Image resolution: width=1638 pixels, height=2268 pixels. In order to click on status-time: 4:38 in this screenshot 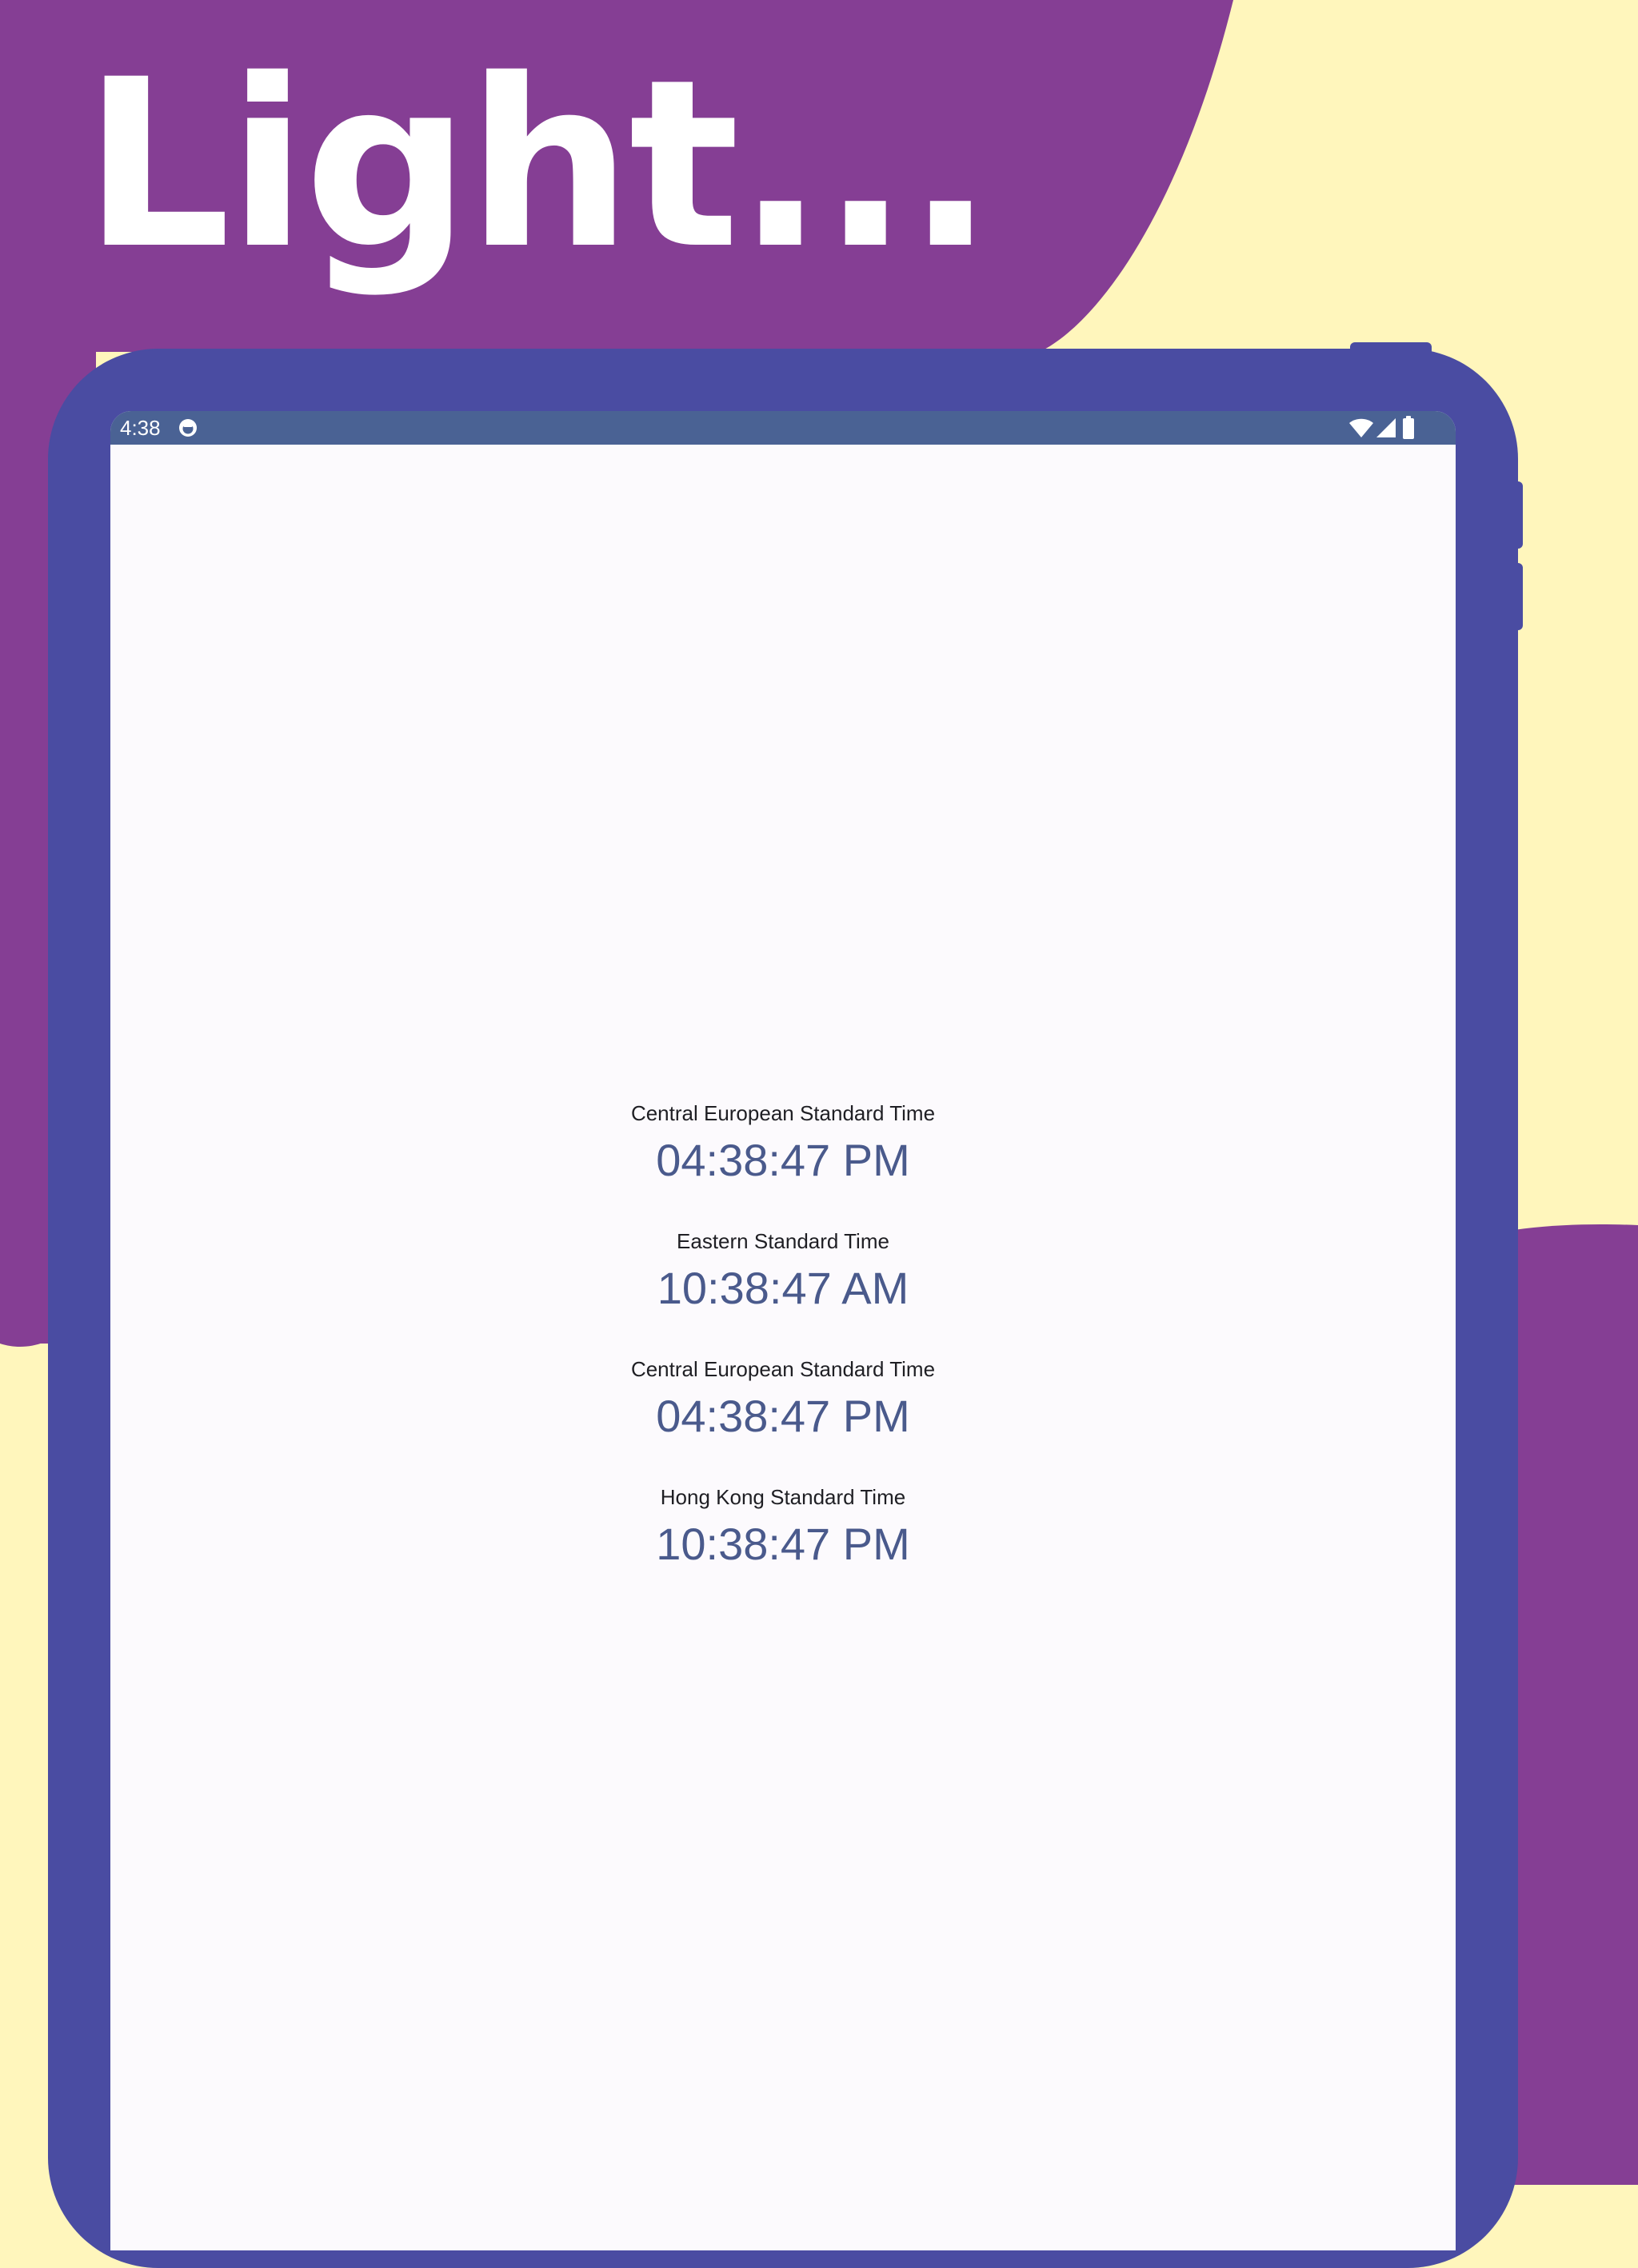, I will do `click(140, 428)`.